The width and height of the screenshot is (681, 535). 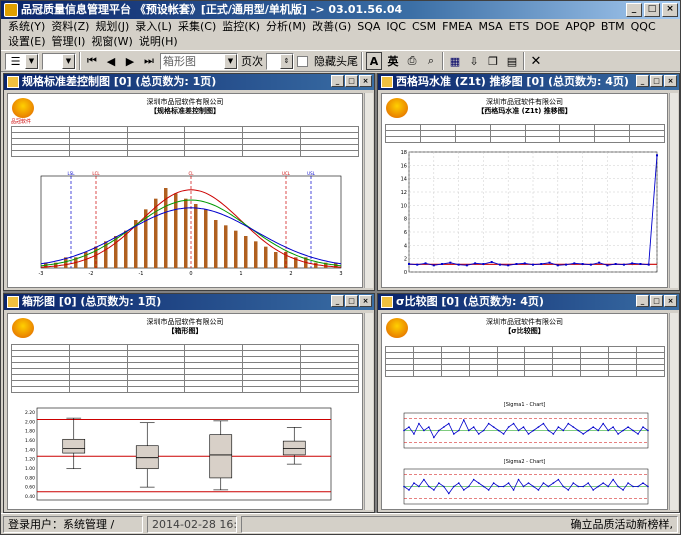 I want to click on menu-item-2: 规划(J), so click(x=112, y=26).